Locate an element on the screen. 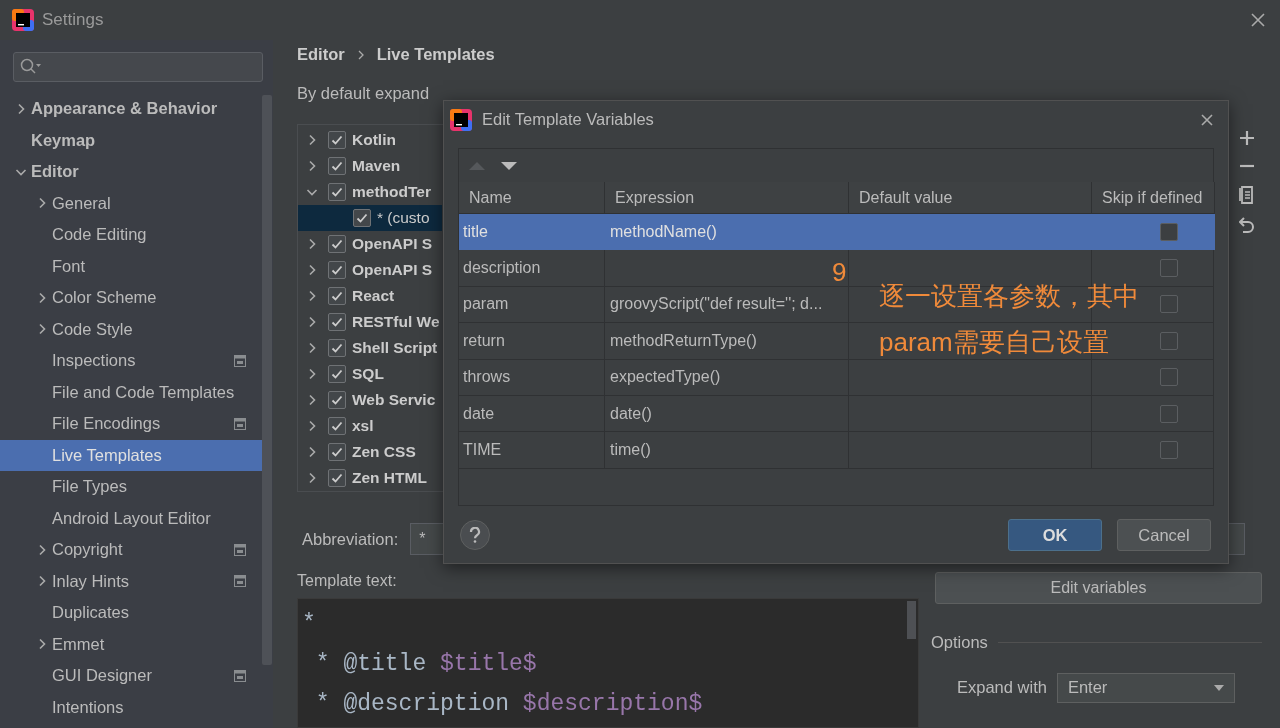 The height and width of the screenshot is (728, 1280). sidebar-item: Emmet is located at coordinates (131, 644).